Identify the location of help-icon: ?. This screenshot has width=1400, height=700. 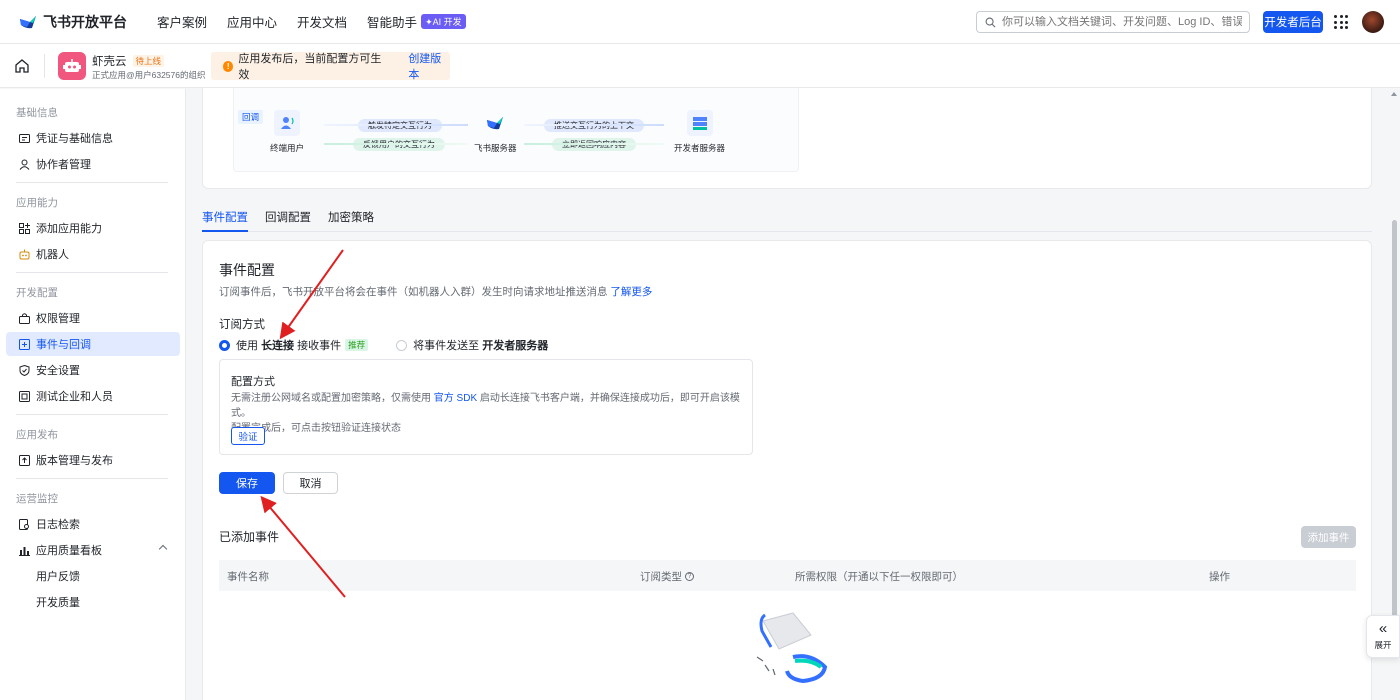
(689, 576).